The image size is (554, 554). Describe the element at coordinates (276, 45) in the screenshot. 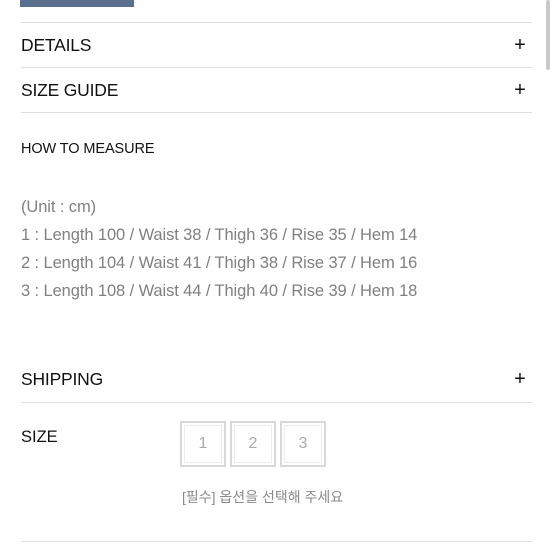

I see `accordion-details: DETAILS +` at that location.